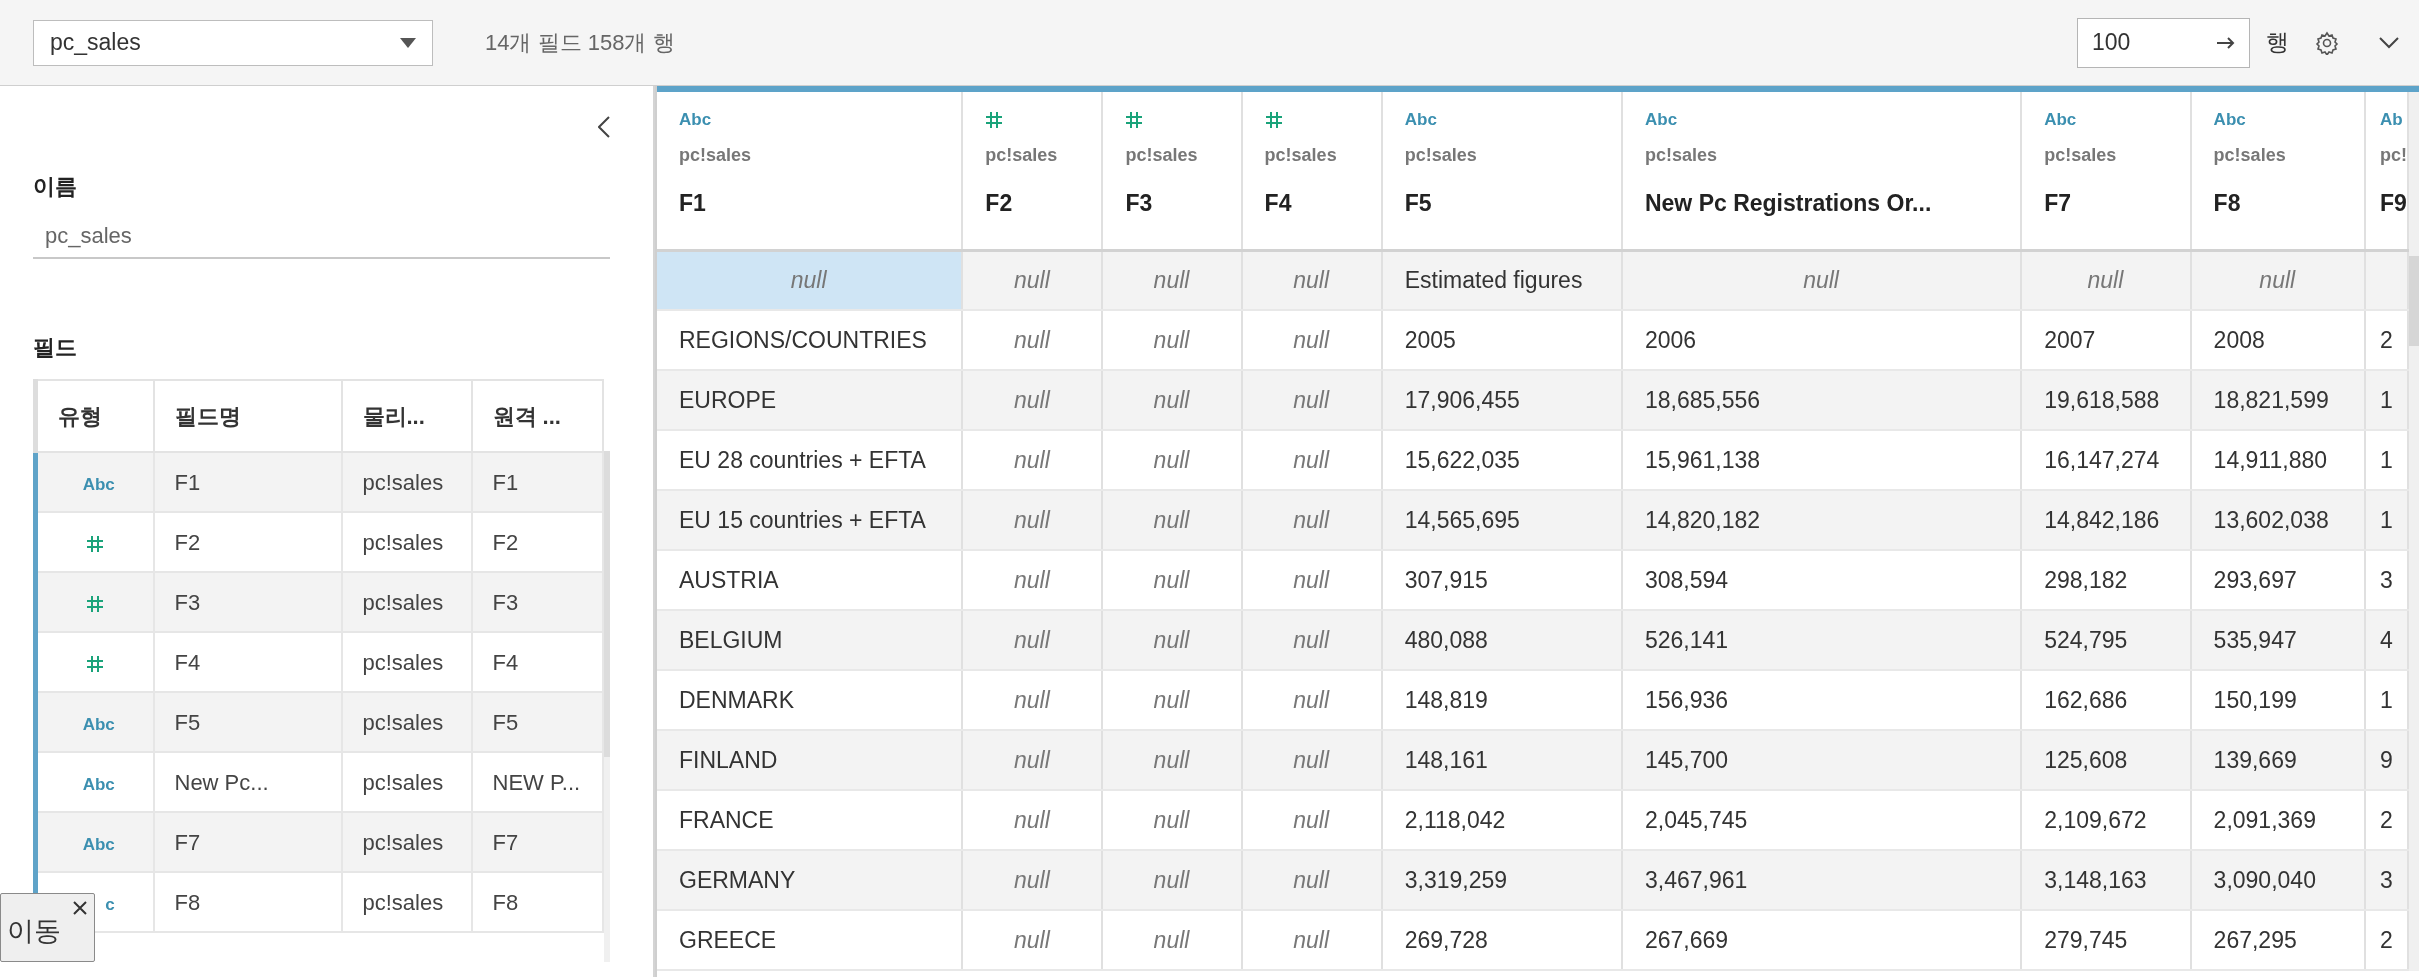 The image size is (2419, 977). I want to click on table-cell: 145,700, so click(1821, 760).